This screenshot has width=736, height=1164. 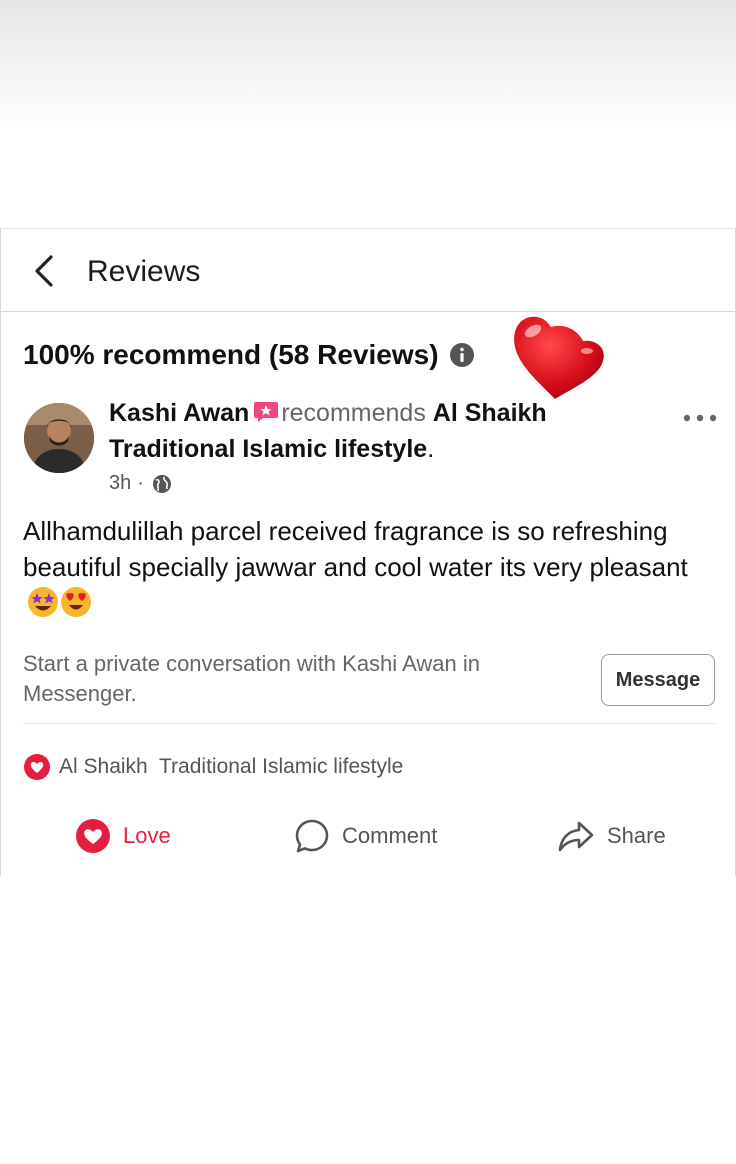 What do you see at coordinates (144, 271) in the screenshot?
I see `header-title: Reviews` at bounding box center [144, 271].